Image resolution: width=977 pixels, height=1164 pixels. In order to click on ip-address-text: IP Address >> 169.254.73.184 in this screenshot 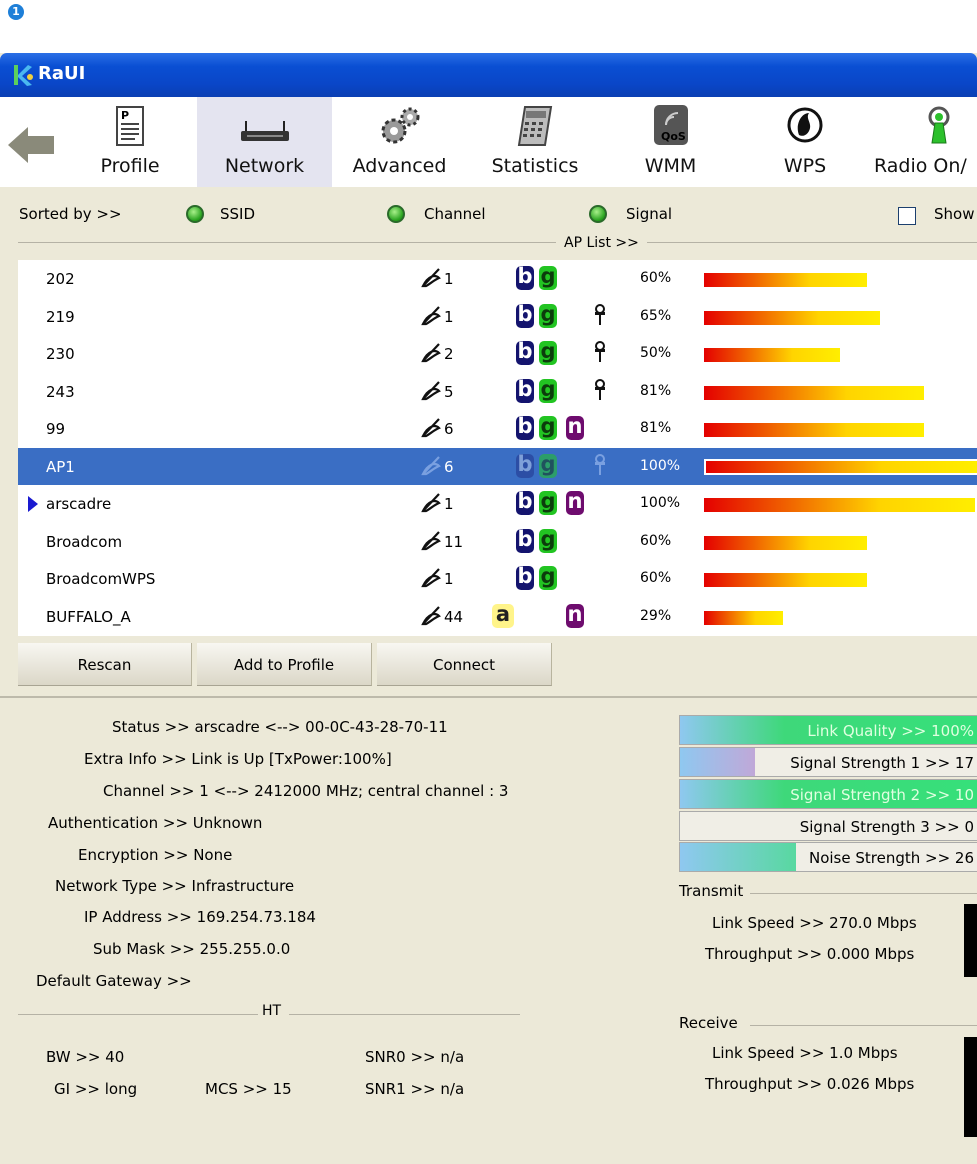, I will do `click(200, 917)`.